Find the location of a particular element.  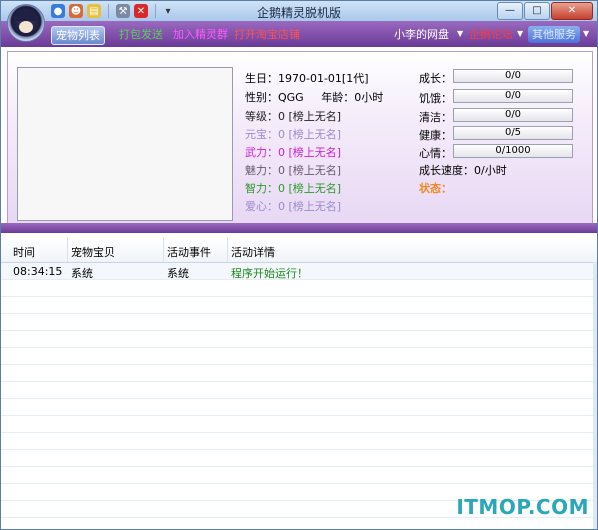

hunger-bar: 0/0 is located at coordinates (513, 96).